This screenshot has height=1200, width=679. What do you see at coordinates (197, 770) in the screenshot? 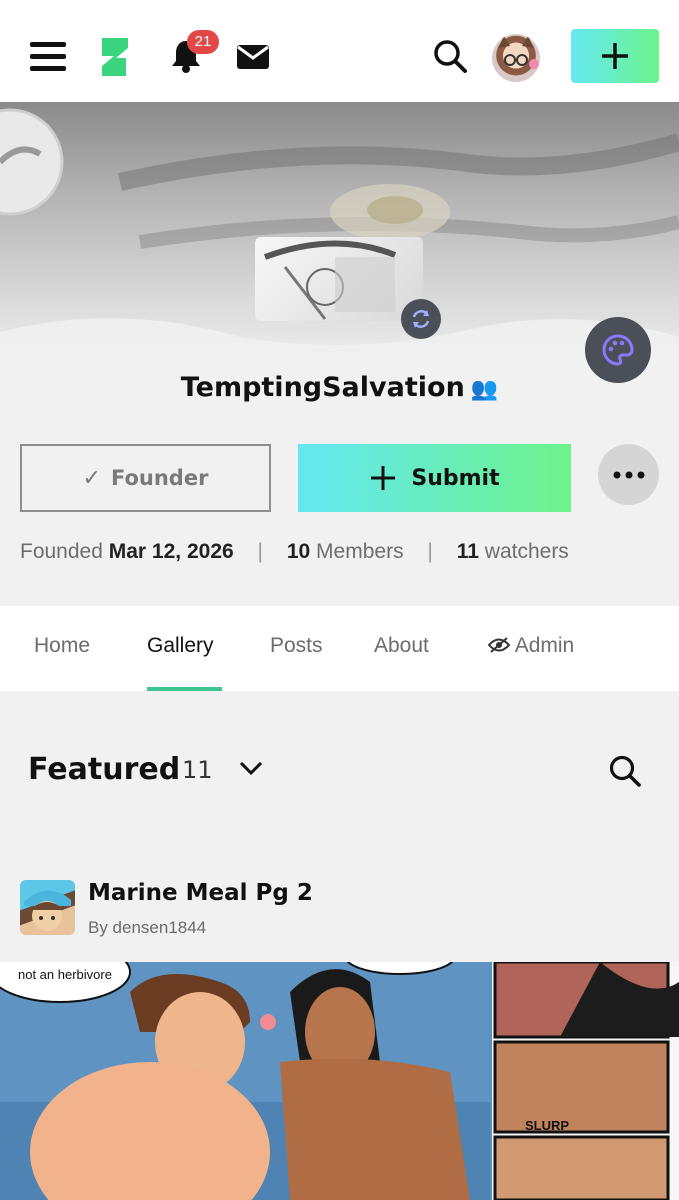
I see `folder-count: 11` at bounding box center [197, 770].